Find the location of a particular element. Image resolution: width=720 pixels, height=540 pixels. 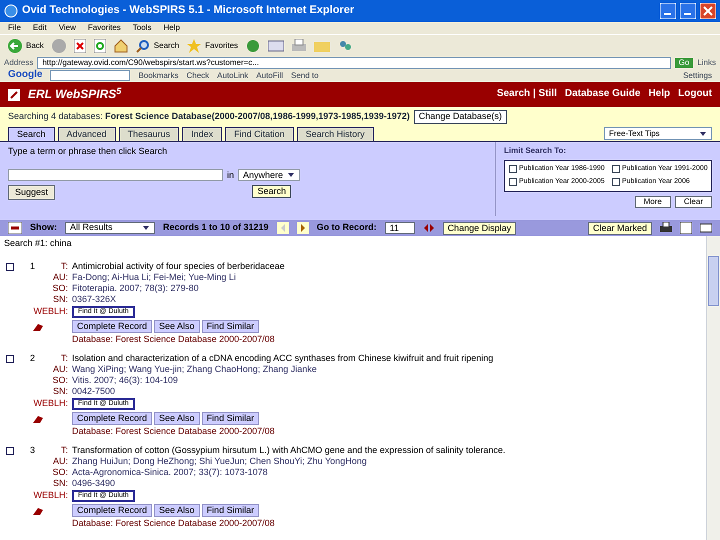

menu-item: View is located at coordinates (67, 28).